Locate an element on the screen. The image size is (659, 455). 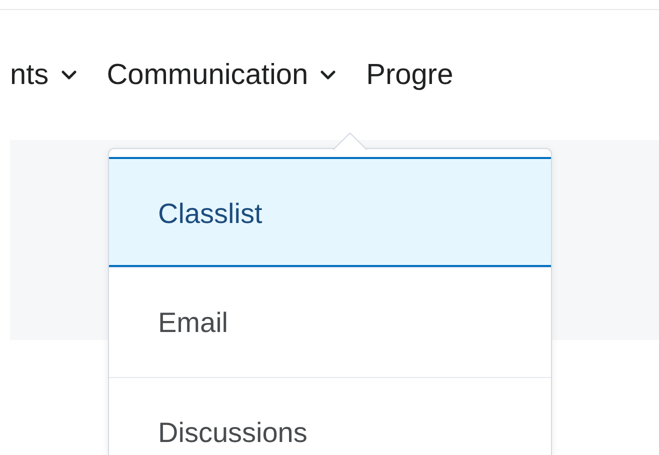
nav-menu-item: nts is located at coordinates (43, 75).